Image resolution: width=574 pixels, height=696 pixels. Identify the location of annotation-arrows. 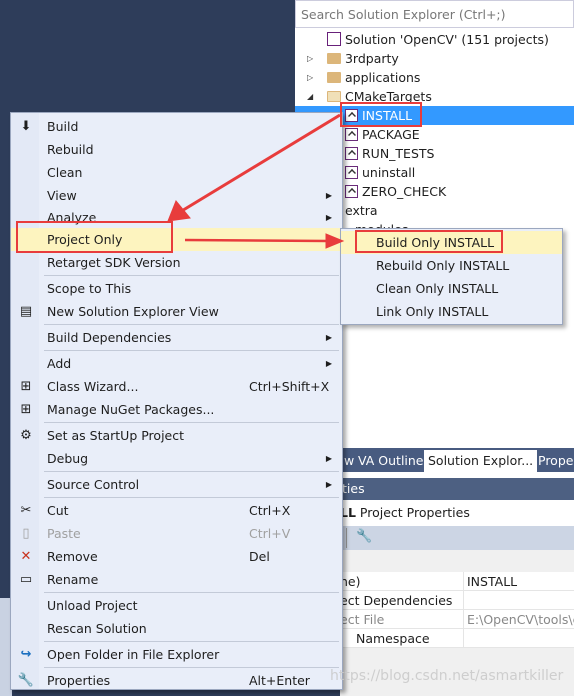
(256, 181).